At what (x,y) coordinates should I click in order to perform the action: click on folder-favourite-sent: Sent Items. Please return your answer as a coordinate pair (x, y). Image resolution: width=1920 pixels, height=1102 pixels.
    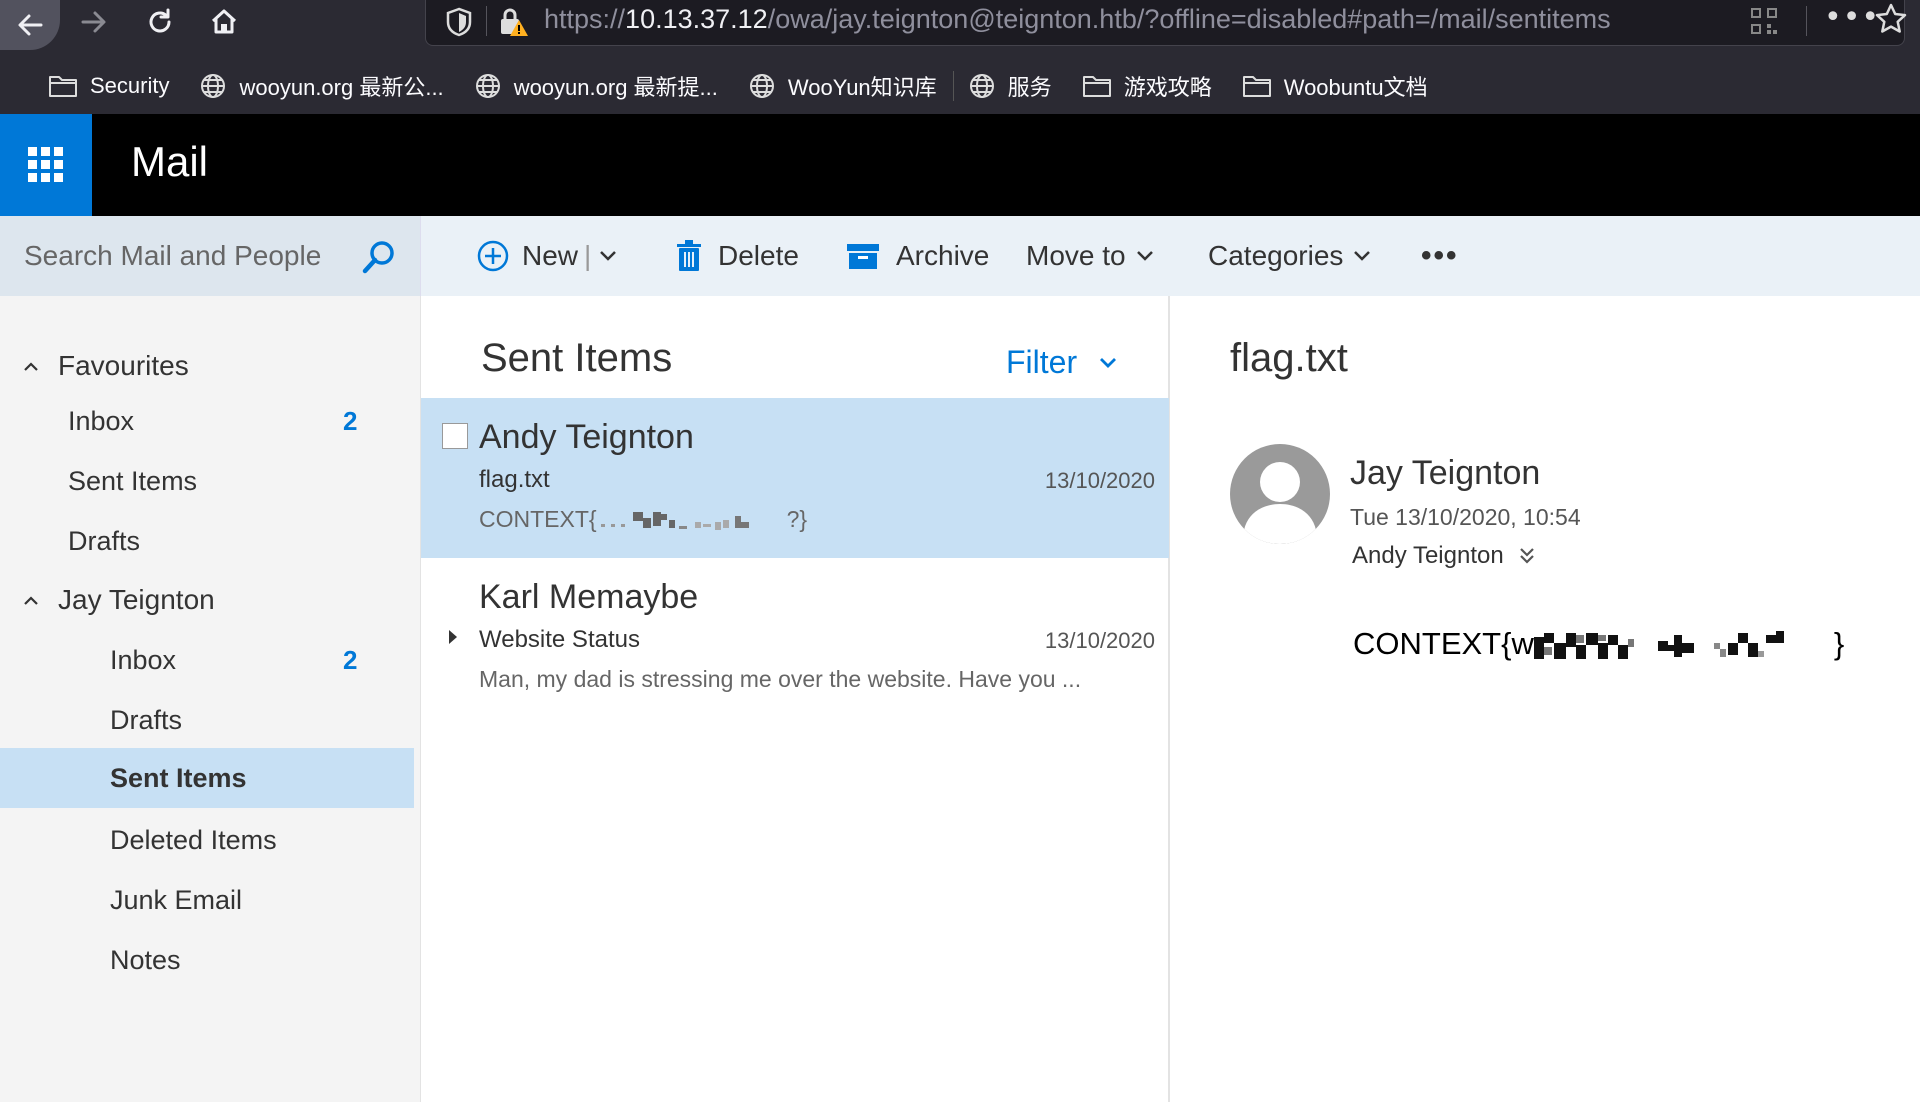
    Looking at the image, I should click on (207, 481).